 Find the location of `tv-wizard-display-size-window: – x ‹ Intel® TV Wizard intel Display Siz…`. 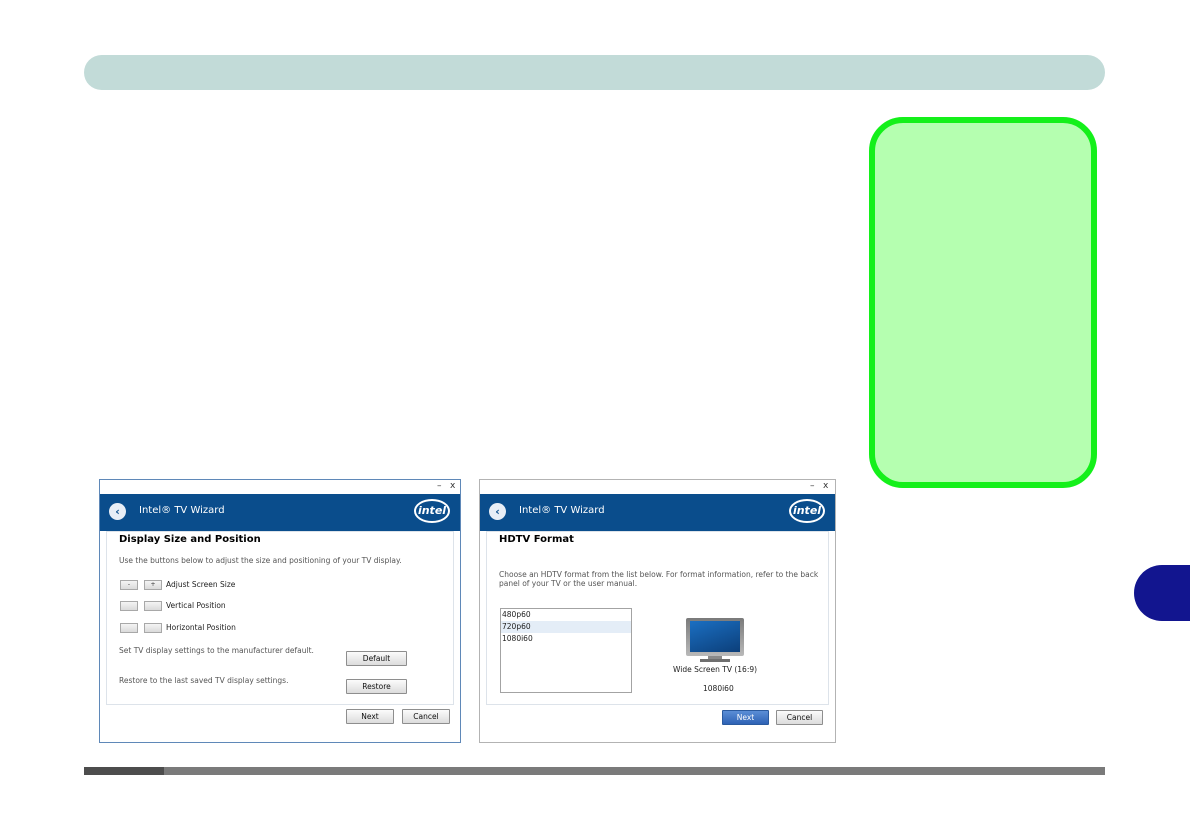

tv-wizard-display-size-window: – x ‹ Intel® TV Wizard intel Display Siz… is located at coordinates (280, 611).